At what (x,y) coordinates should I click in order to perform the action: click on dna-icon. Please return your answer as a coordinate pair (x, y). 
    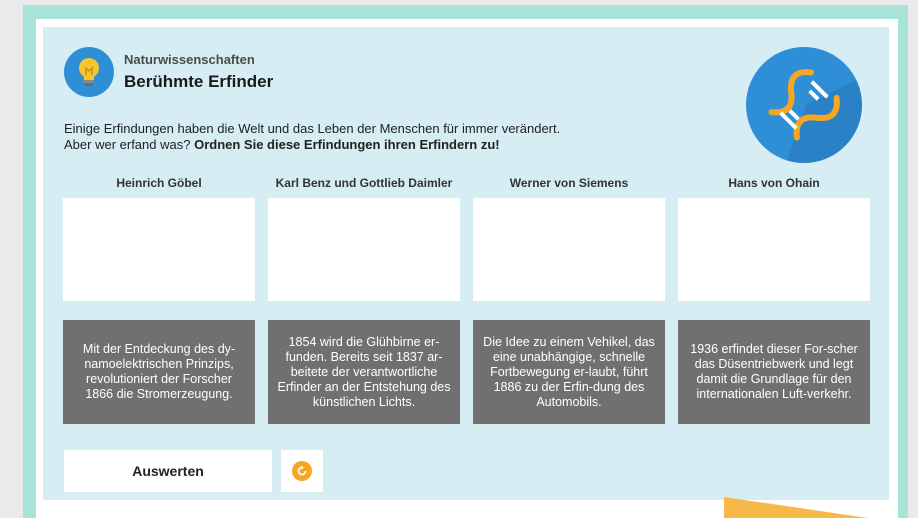
    Looking at the image, I should click on (804, 105).